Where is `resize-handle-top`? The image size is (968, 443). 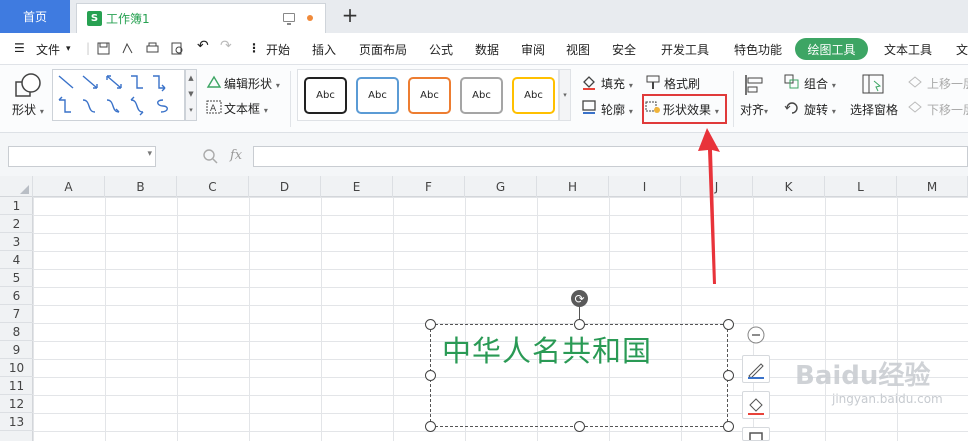
resize-handle-top is located at coordinates (579, 324).